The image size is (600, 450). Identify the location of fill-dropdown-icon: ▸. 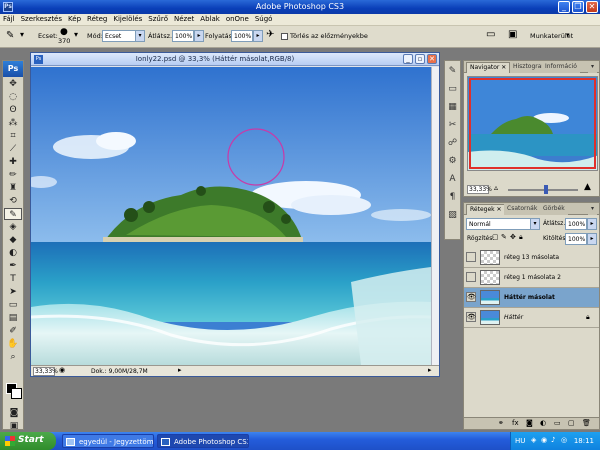
(592, 239).